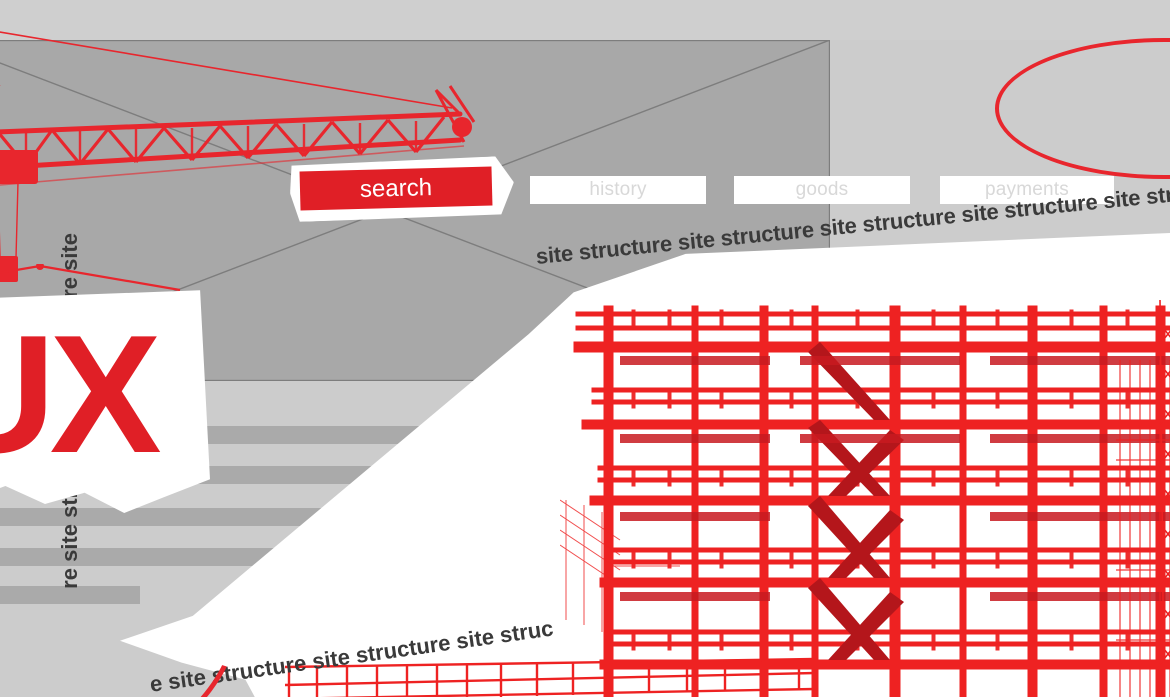 The height and width of the screenshot is (697, 1170). I want to click on tab-history-label: history, so click(618, 189).